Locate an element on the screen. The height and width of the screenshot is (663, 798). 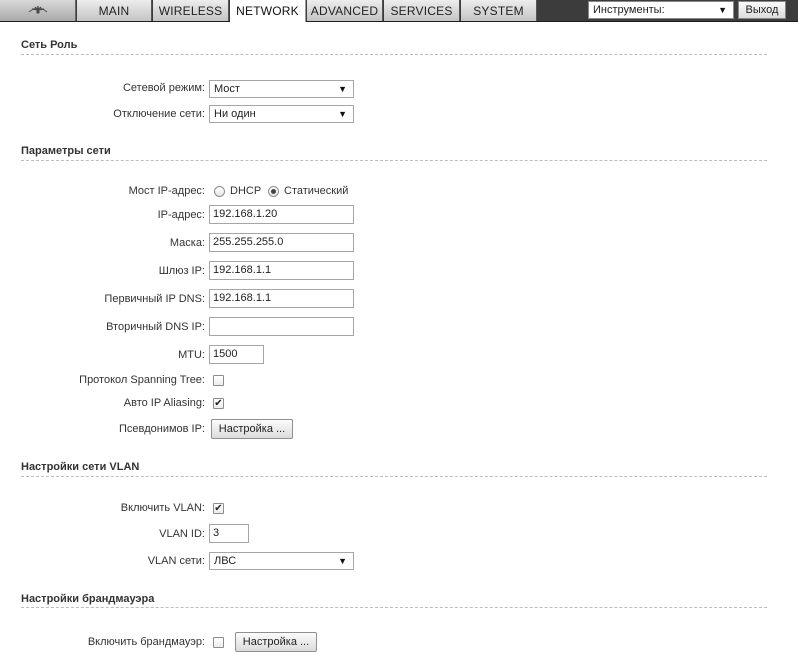
ip-address-input: 192.168.1.20 is located at coordinates (281, 214).